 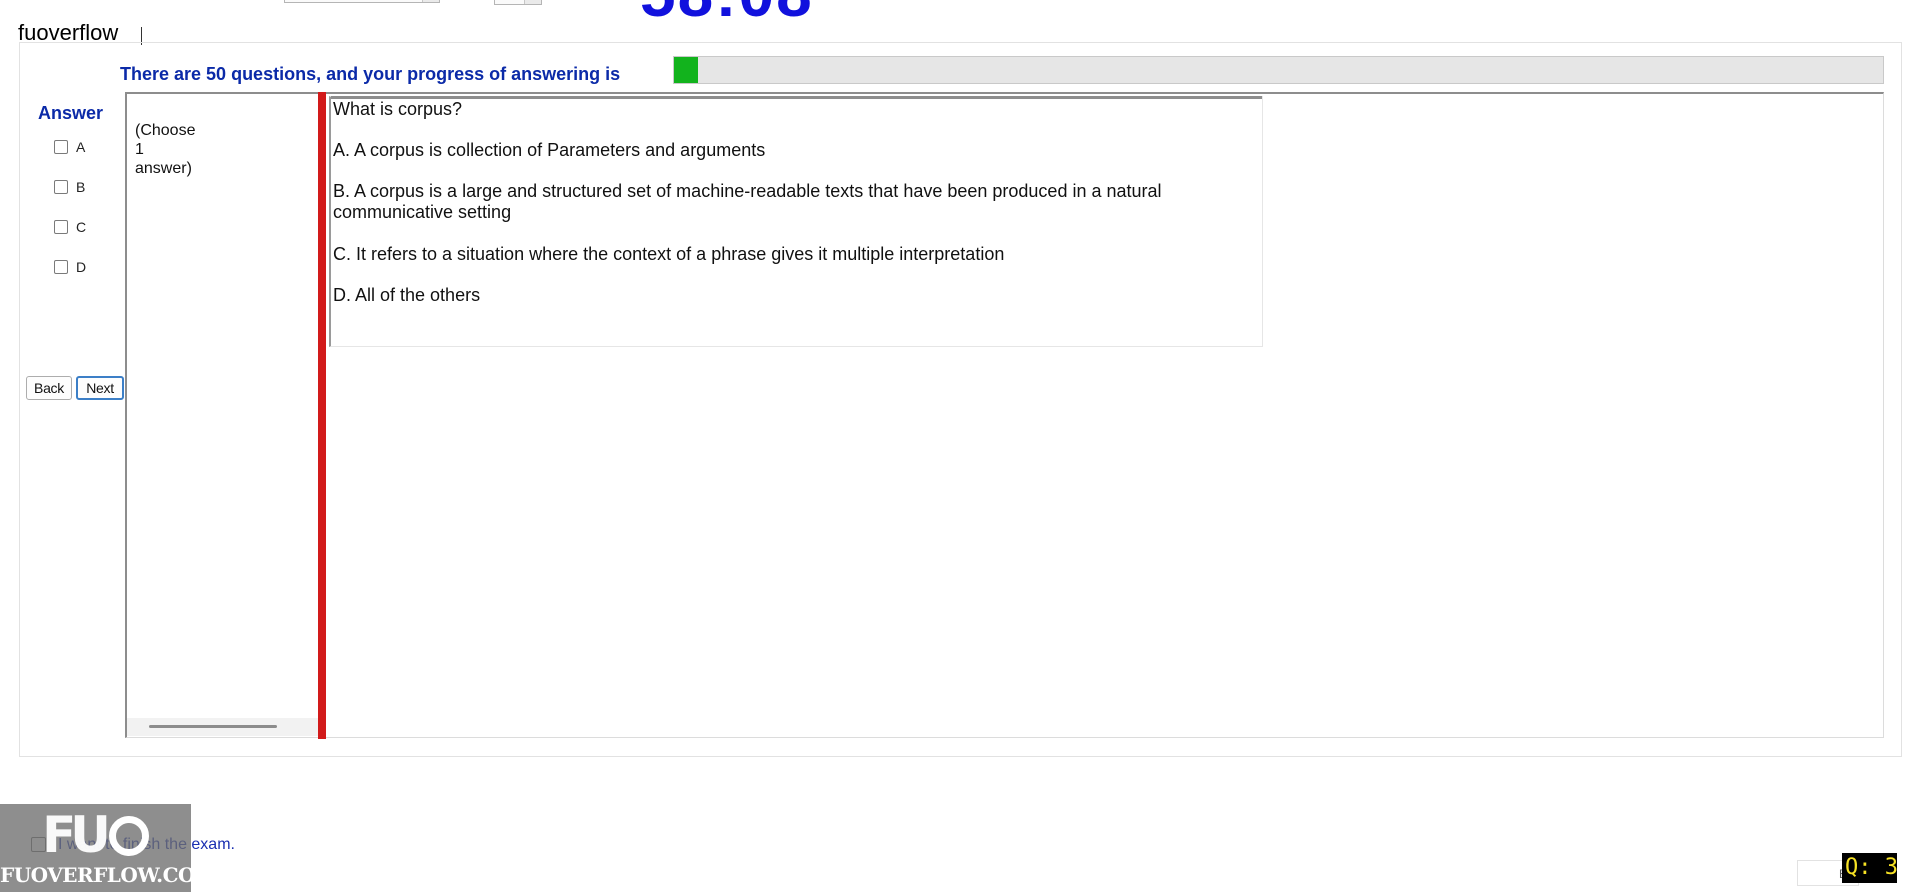 I want to click on choose-instruction: (Choose 1 answer), so click(x=165, y=149).